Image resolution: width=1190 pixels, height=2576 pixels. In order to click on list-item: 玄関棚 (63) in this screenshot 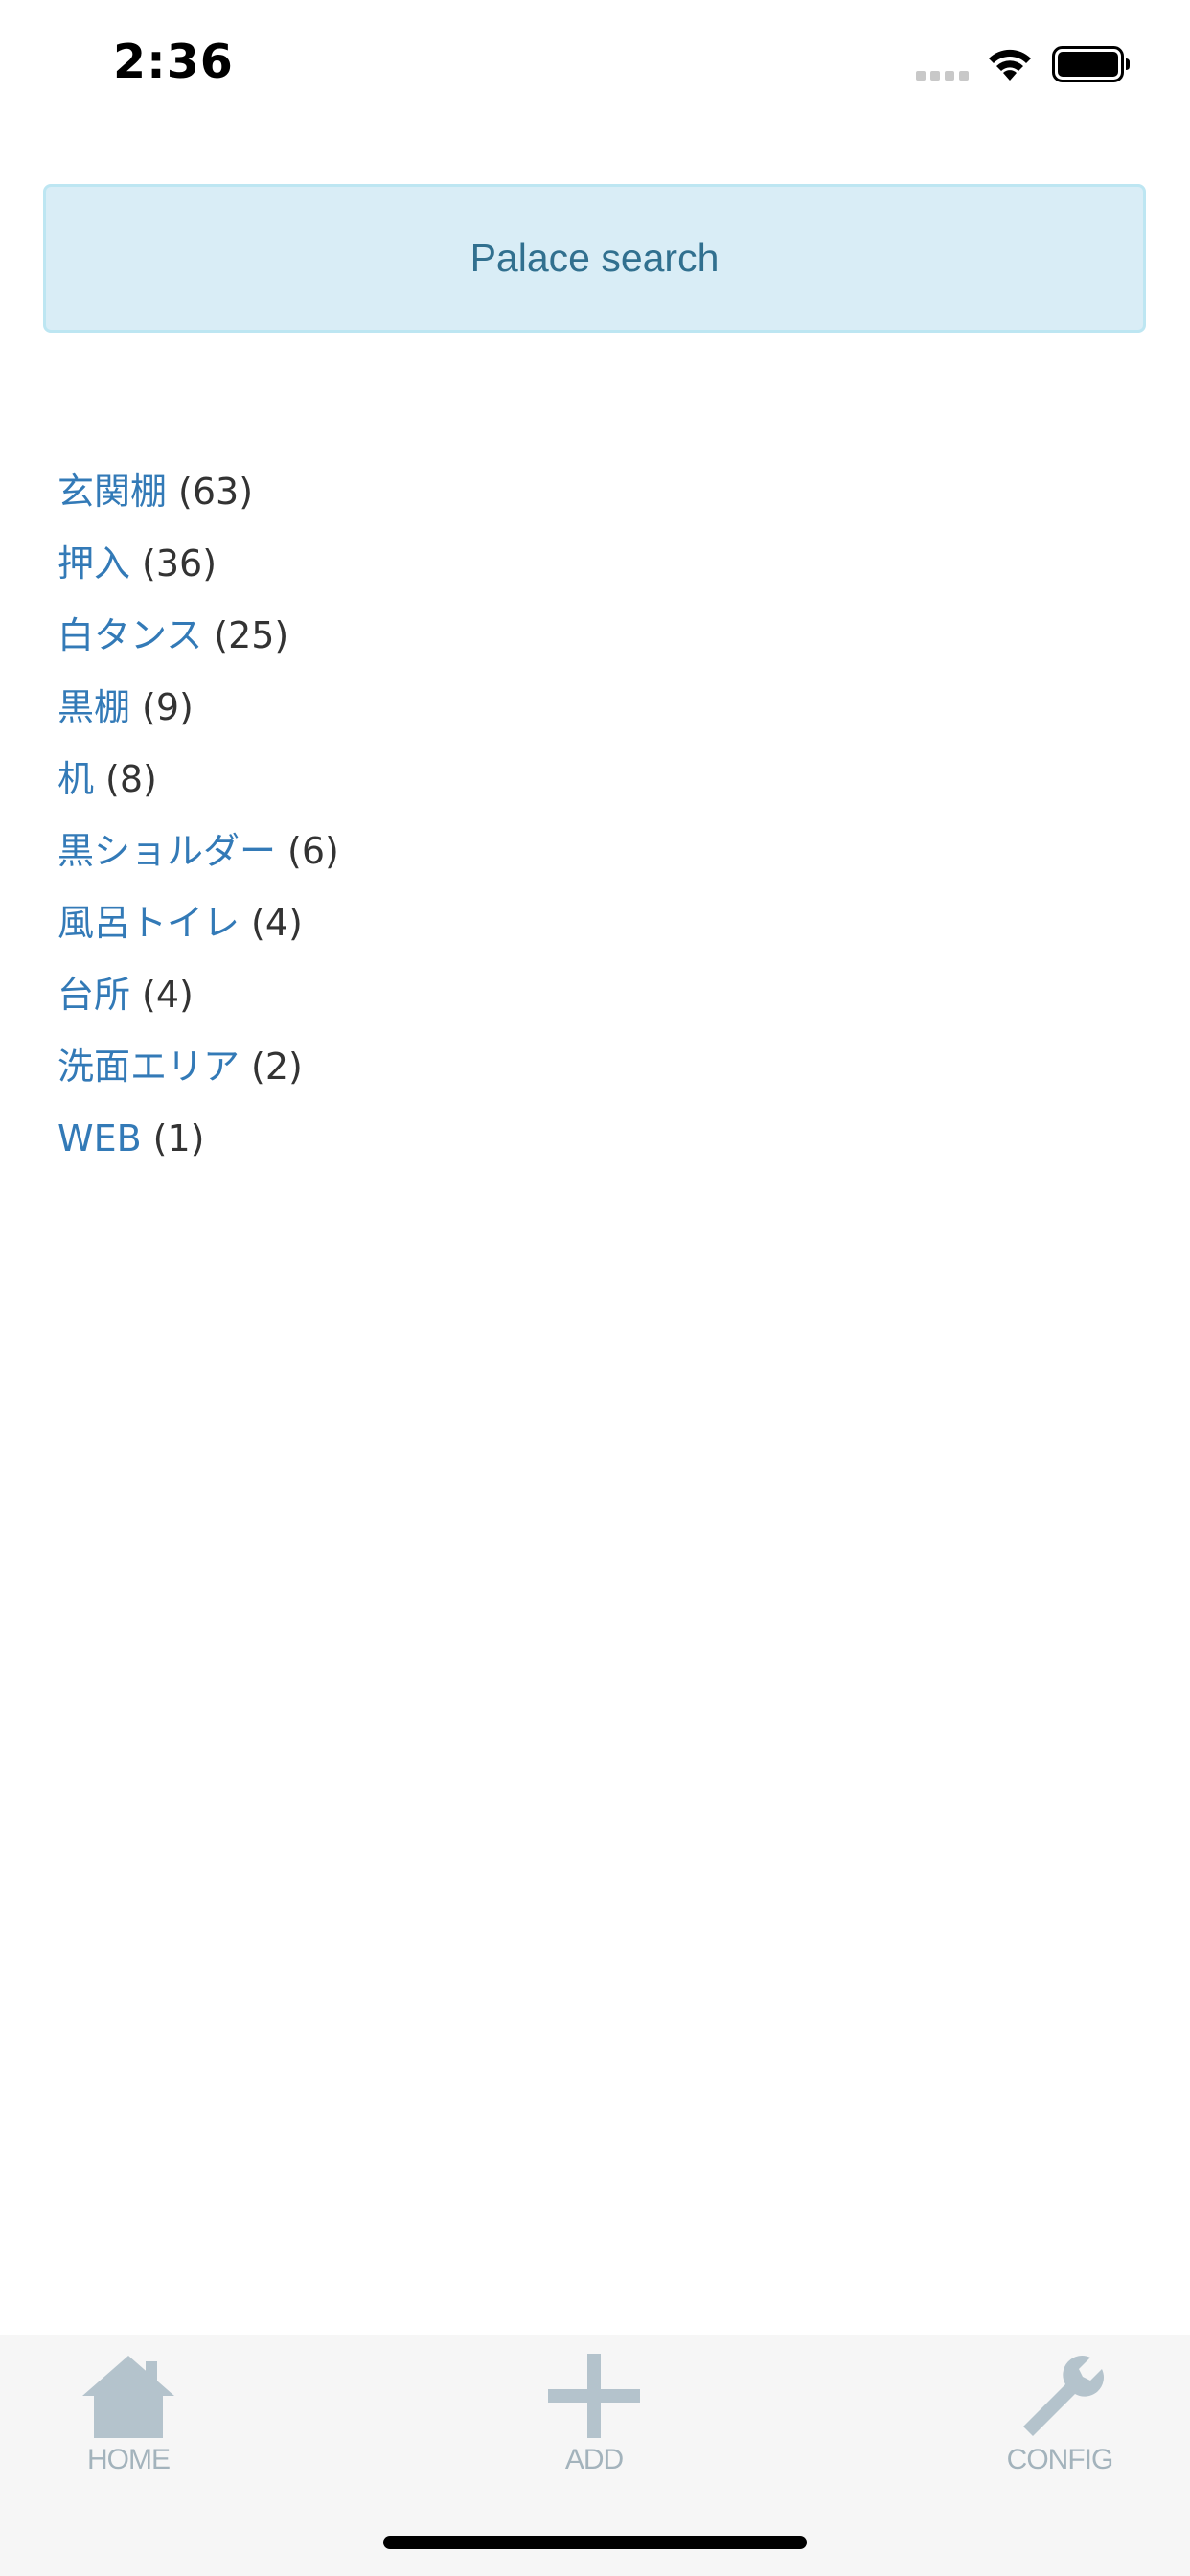, I will do `click(584, 492)`.